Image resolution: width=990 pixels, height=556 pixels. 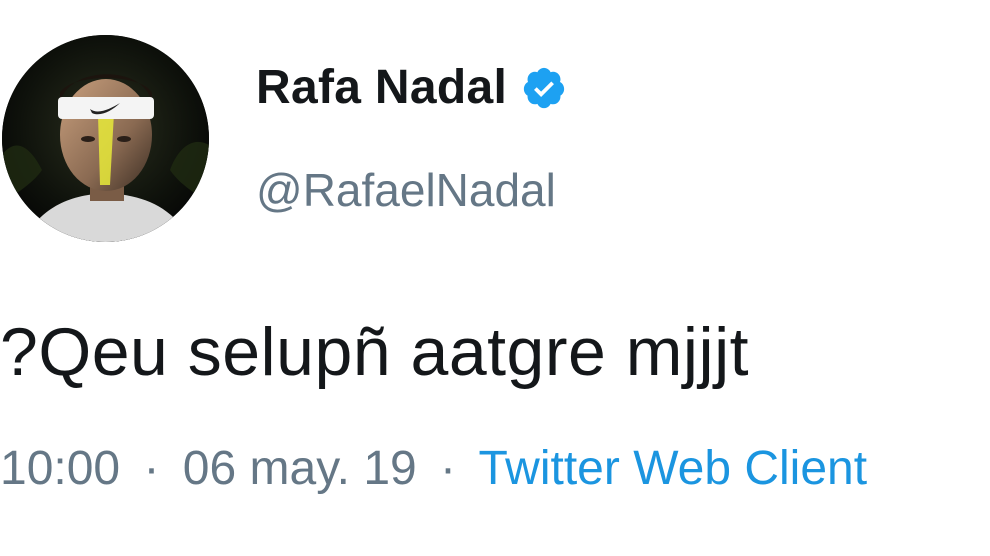 I want to click on tweet-text: ?Qeu selupñ aatgre mjjjt, so click(x=375, y=352).